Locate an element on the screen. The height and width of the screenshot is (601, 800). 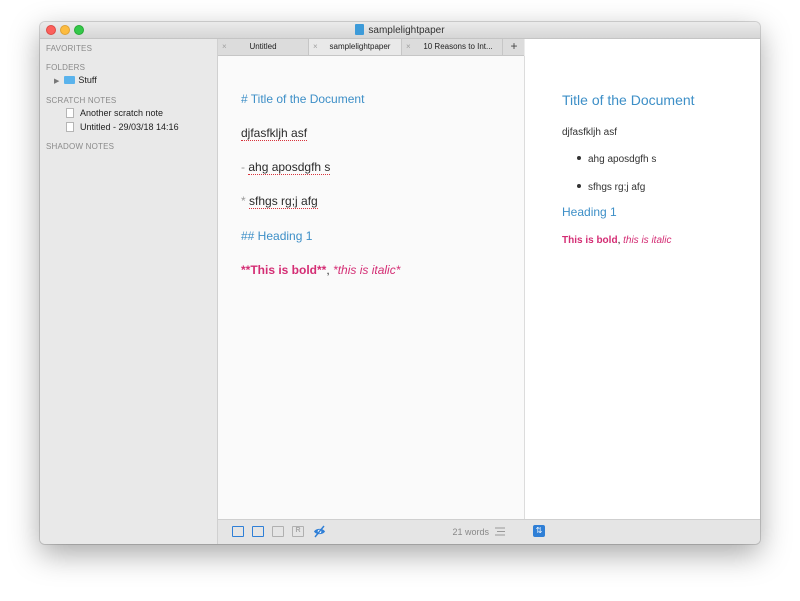
editor-paragraph-text: djfasfkljh asf is located at coordinates (274, 133).